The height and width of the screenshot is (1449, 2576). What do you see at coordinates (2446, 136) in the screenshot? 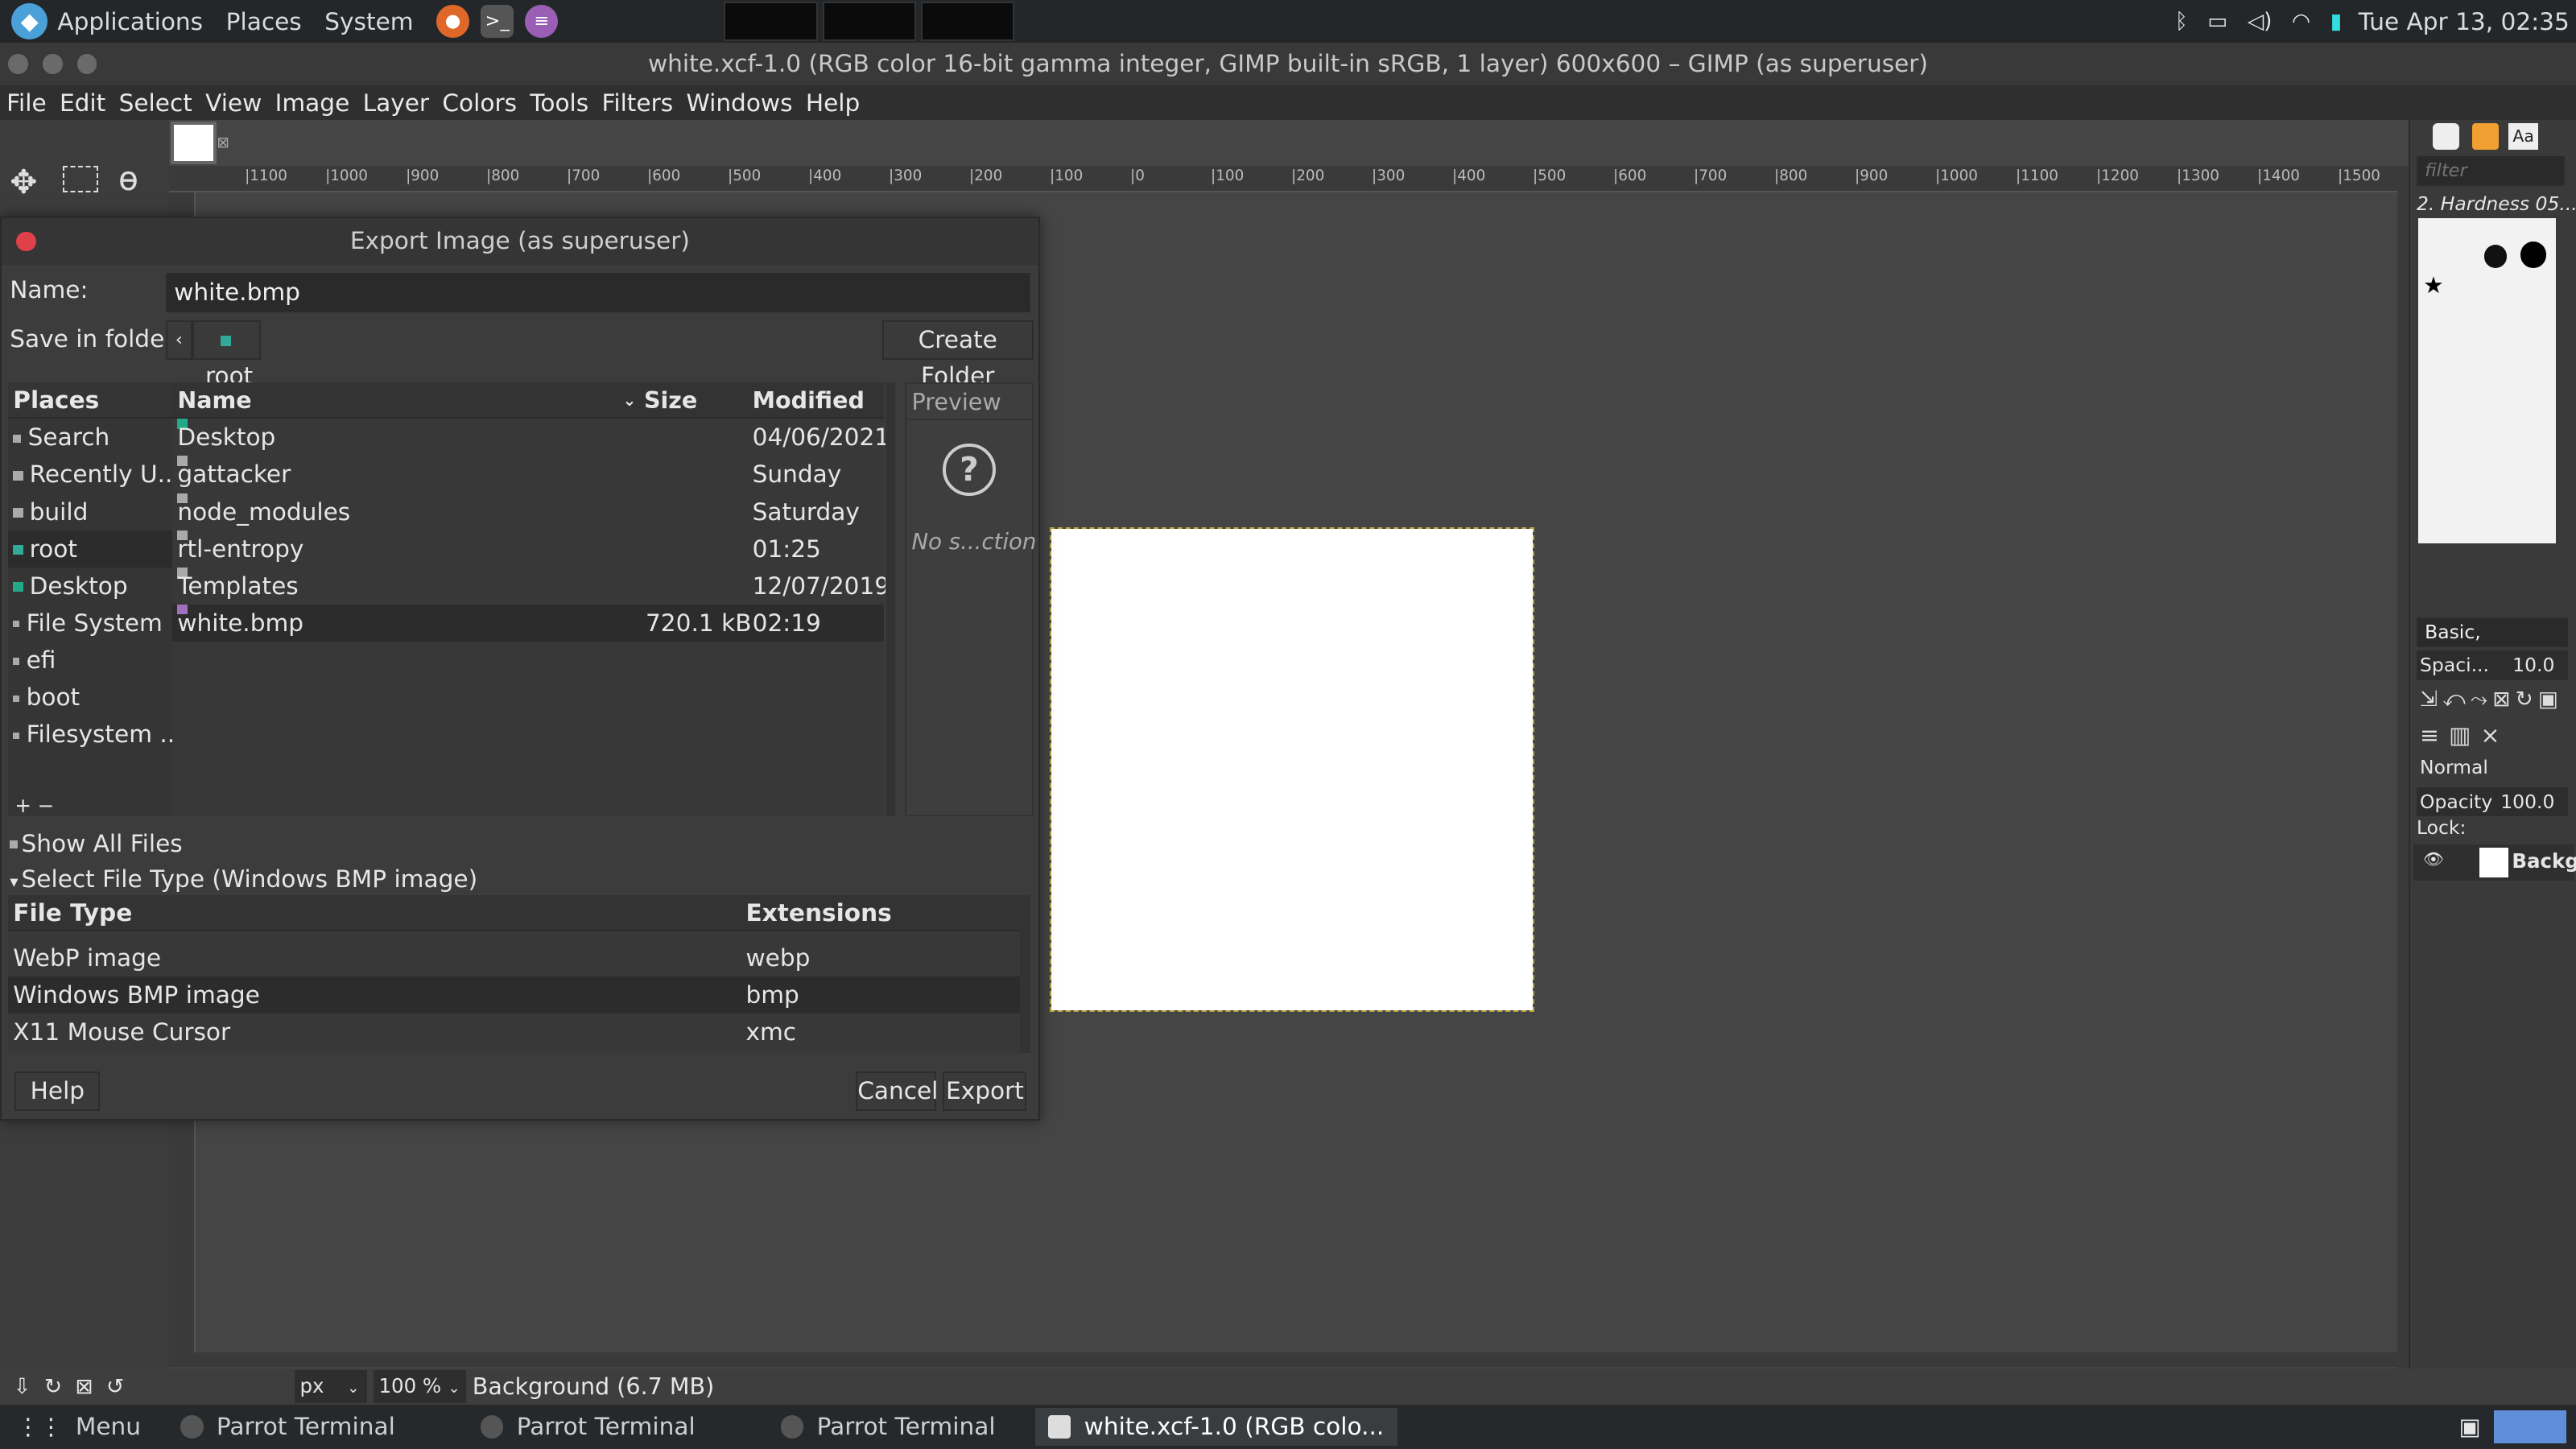
I see `brushes-tab-icon` at bounding box center [2446, 136].